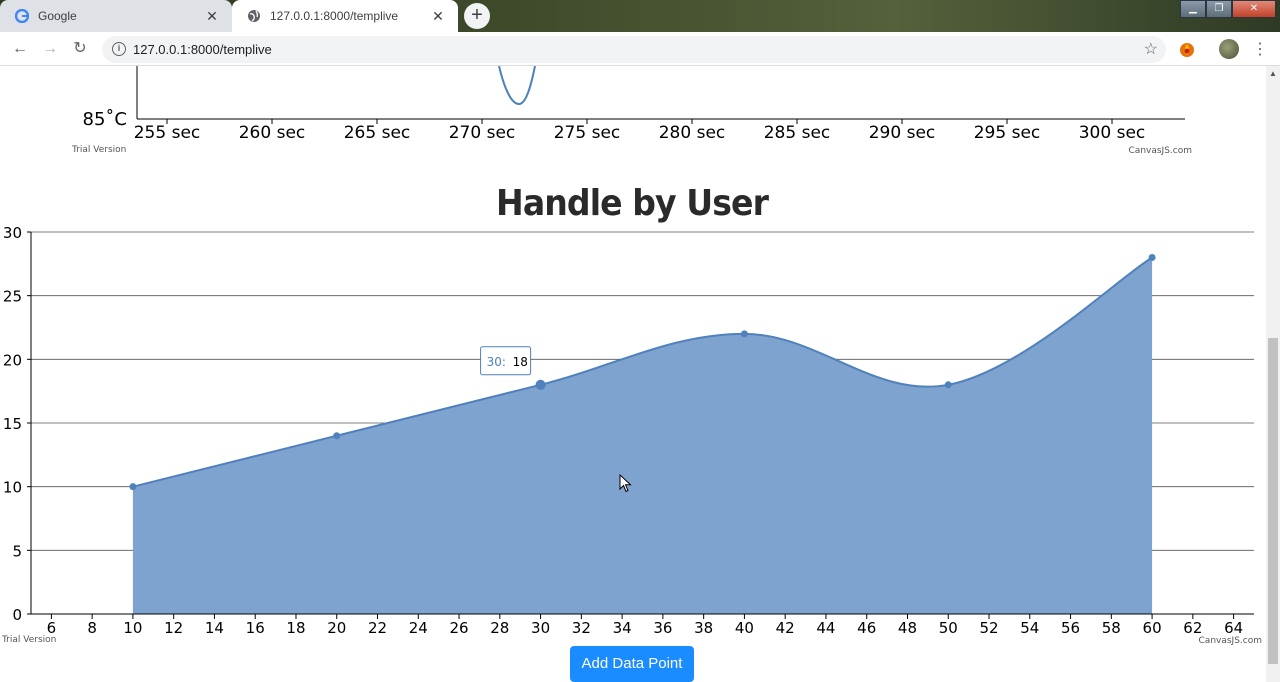 The width and height of the screenshot is (1280, 682). I want to click on tab-title: 127.0.0.1:8000/templive, so click(334, 16).